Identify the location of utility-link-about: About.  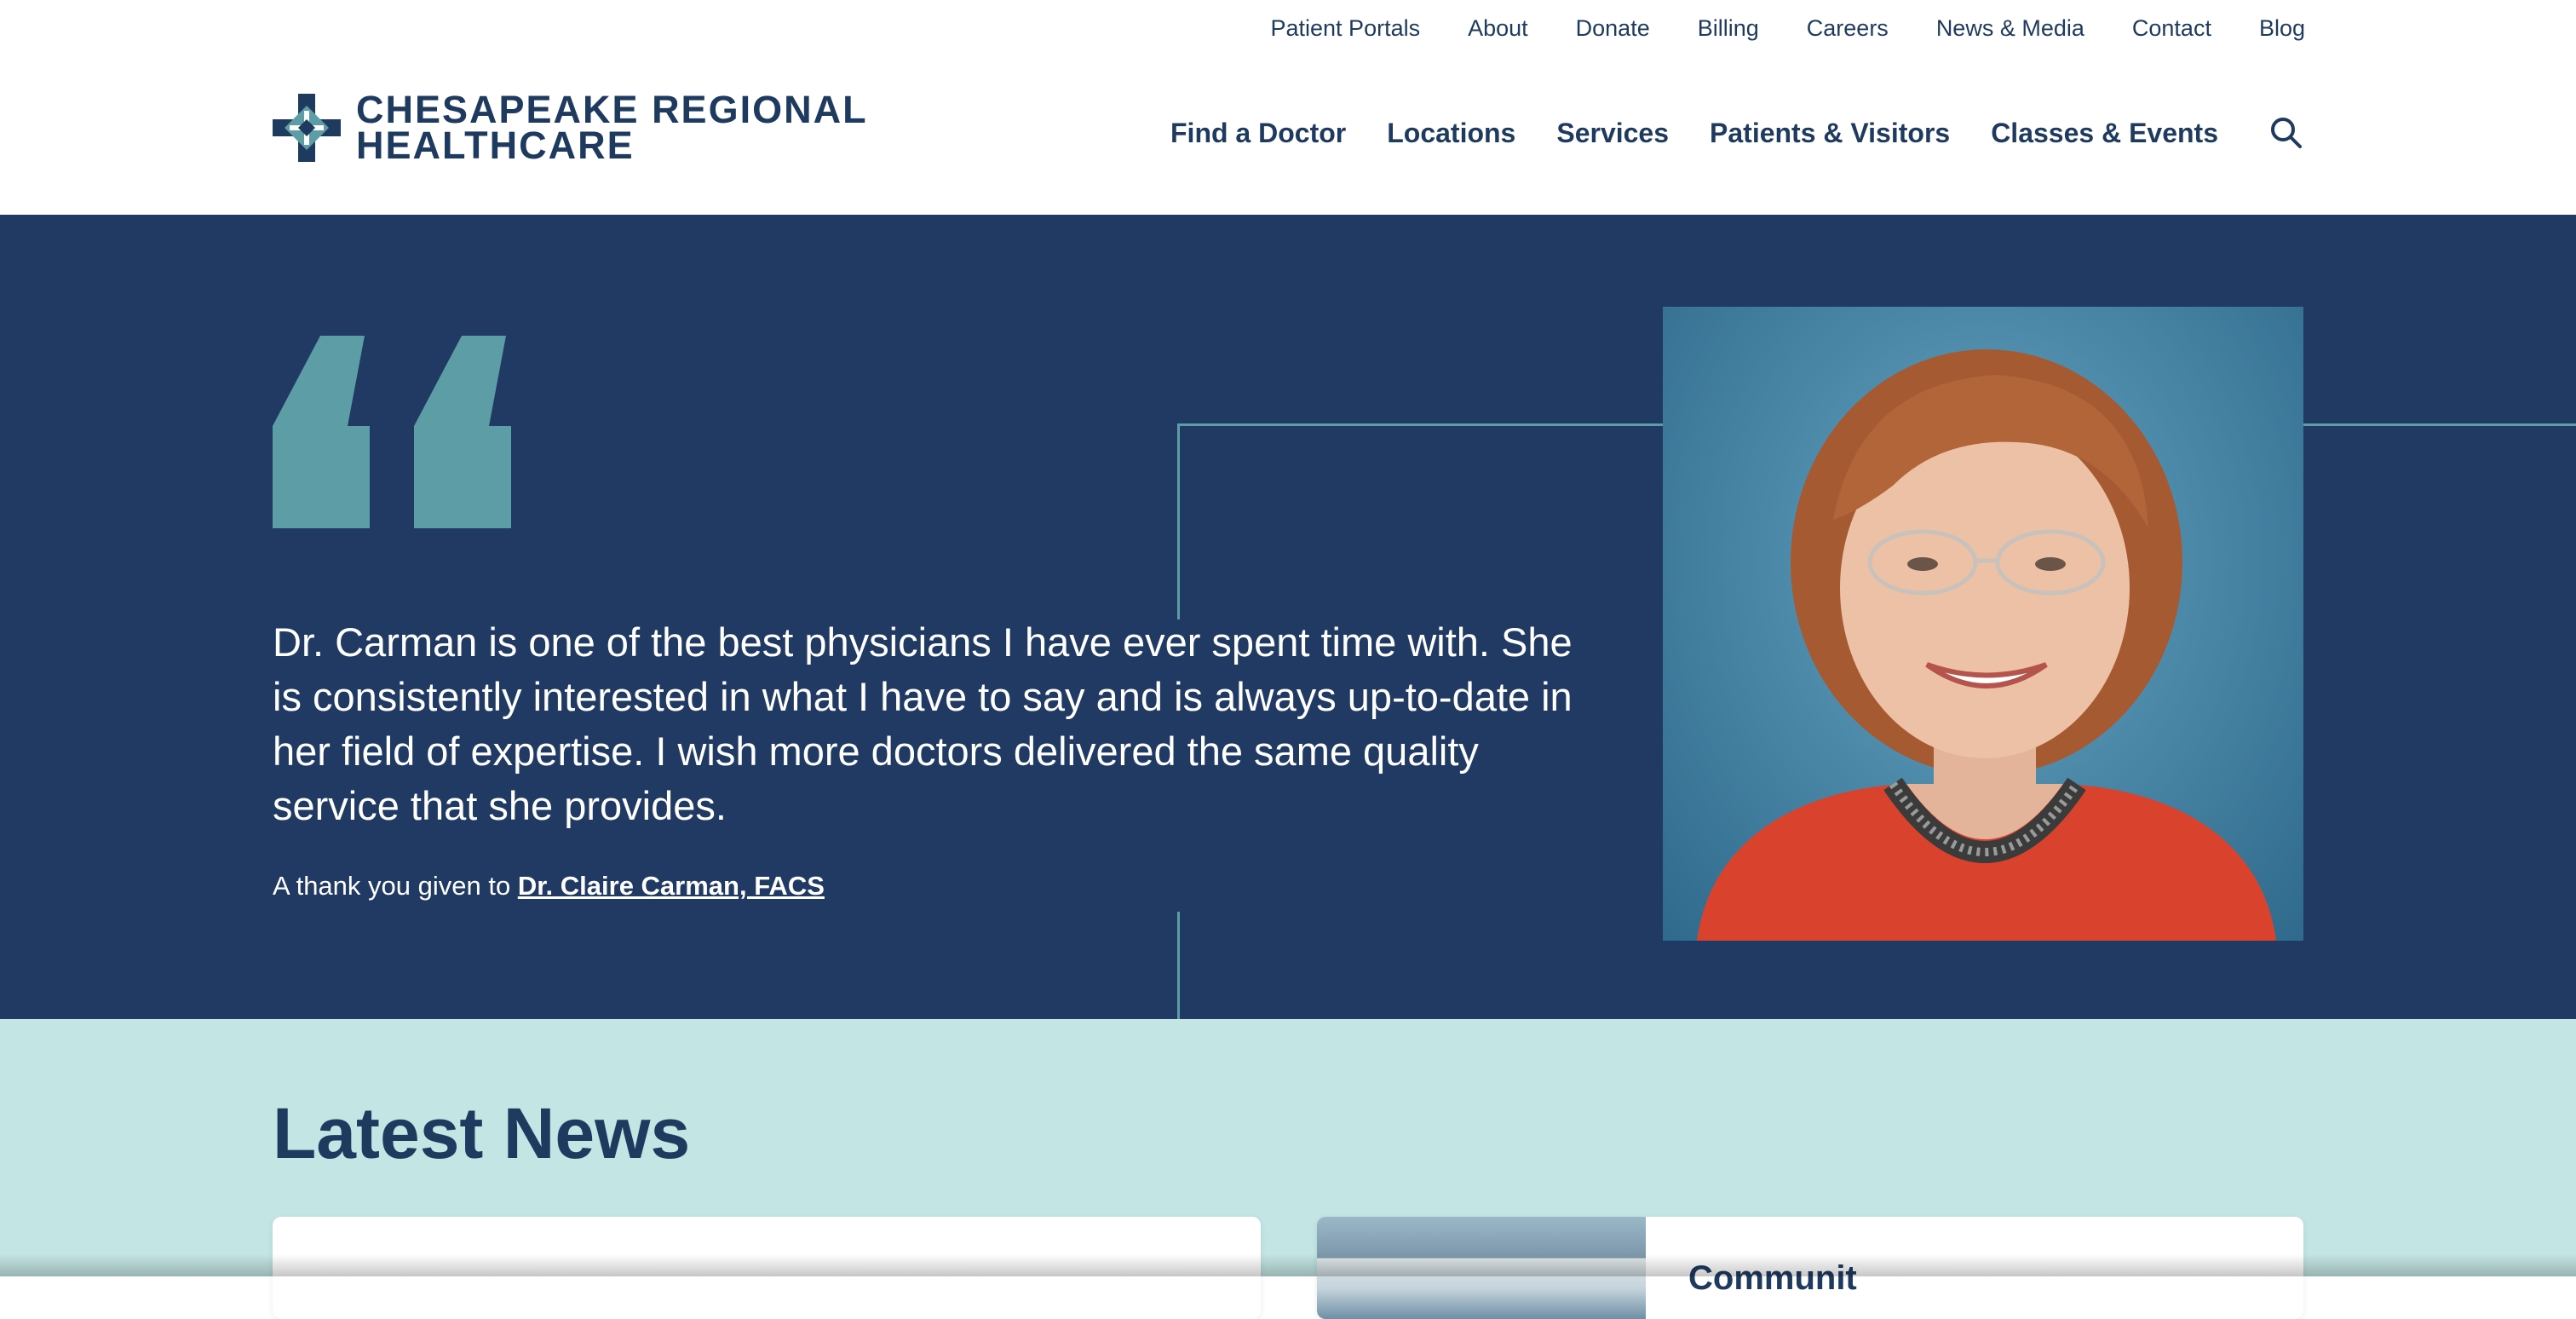
(1498, 29).